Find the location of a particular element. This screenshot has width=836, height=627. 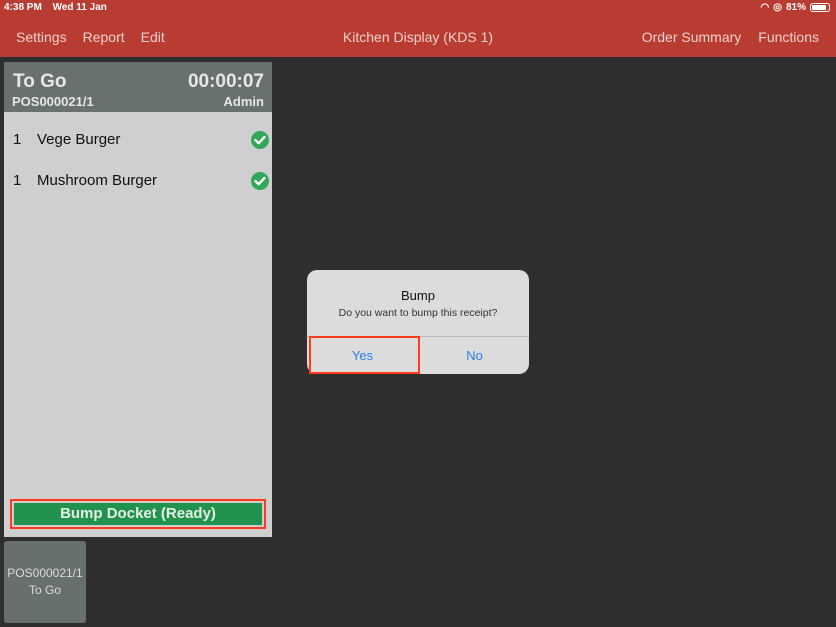

item-name: Vege Burger is located at coordinates (79, 139).